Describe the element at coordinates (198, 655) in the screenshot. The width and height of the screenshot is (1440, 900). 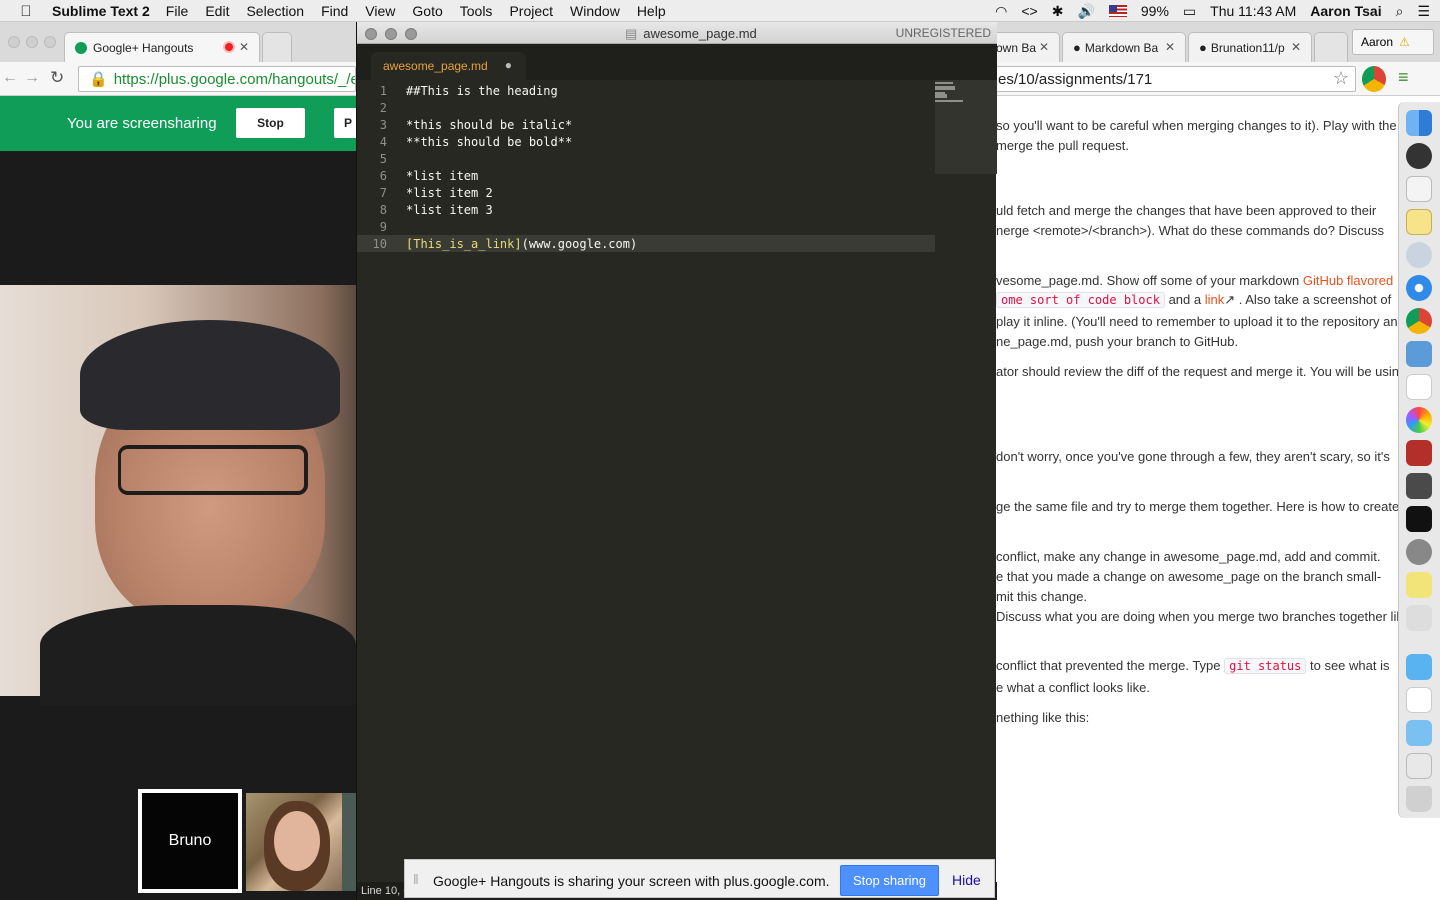
I see `participant-shirt` at that location.